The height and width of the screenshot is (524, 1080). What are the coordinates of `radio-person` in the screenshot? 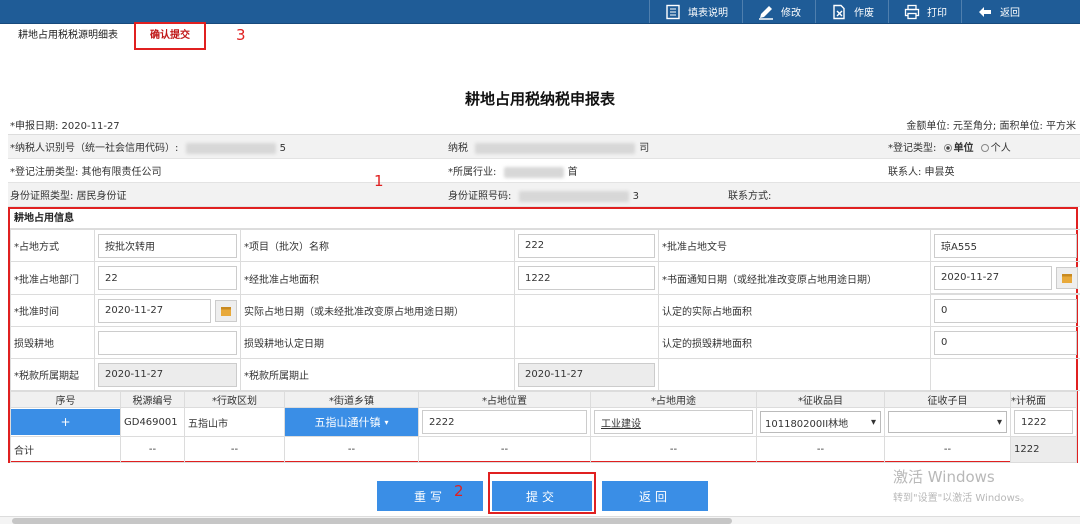 It's located at (984, 148).